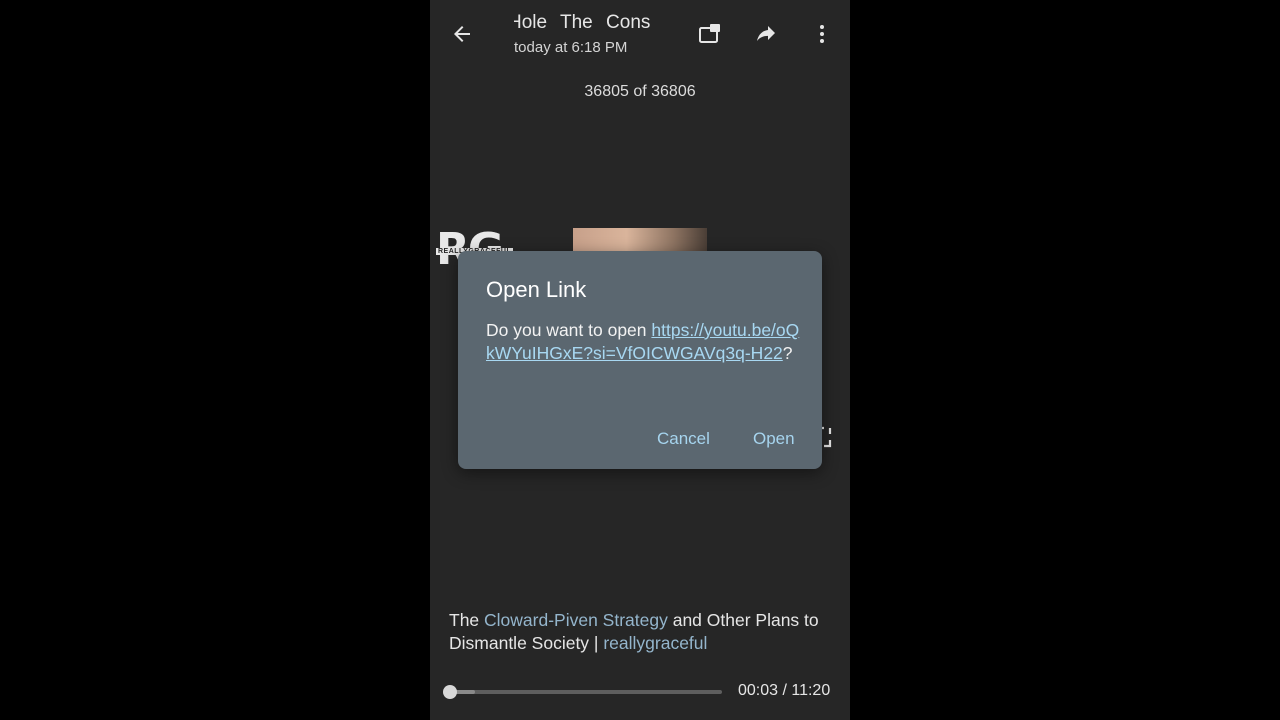 The image size is (1280, 720). I want to click on share-arrow-icon, so click(766, 33).